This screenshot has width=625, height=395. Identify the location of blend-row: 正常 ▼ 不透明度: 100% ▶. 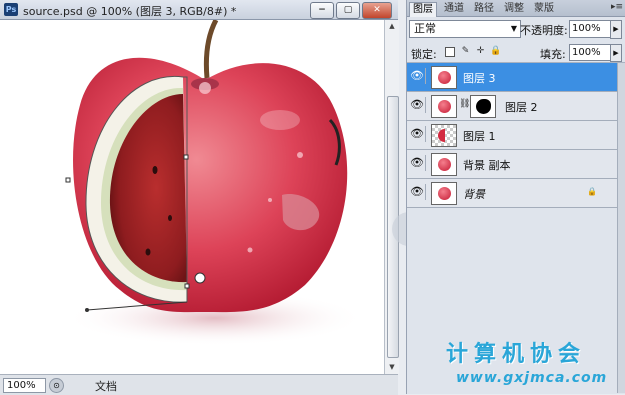
(516, 29).